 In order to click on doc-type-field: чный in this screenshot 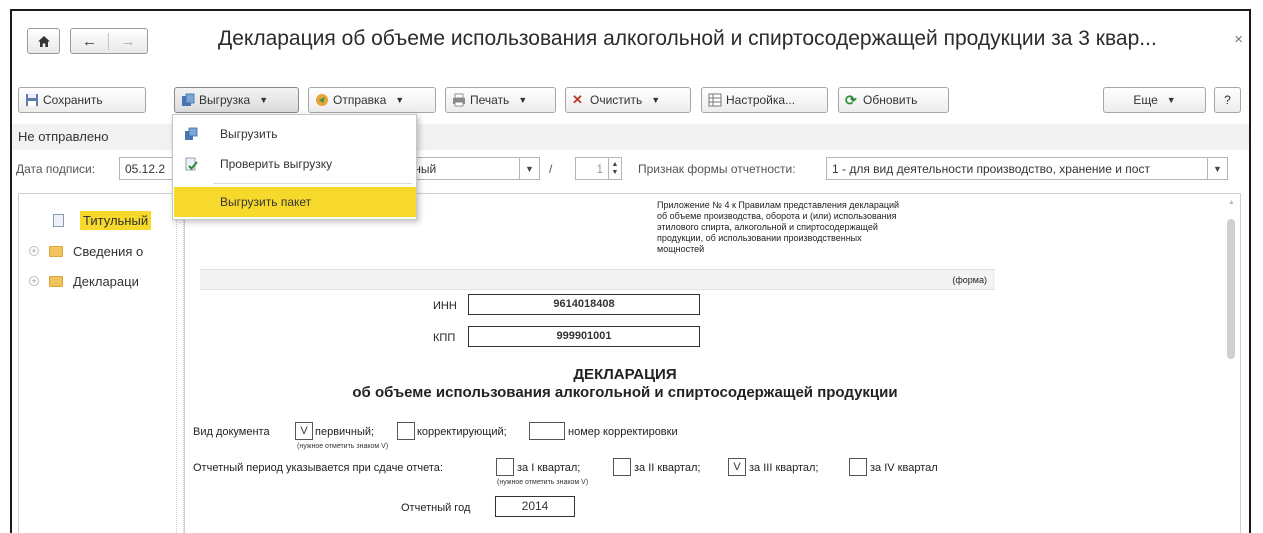, I will do `click(461, 168)`.